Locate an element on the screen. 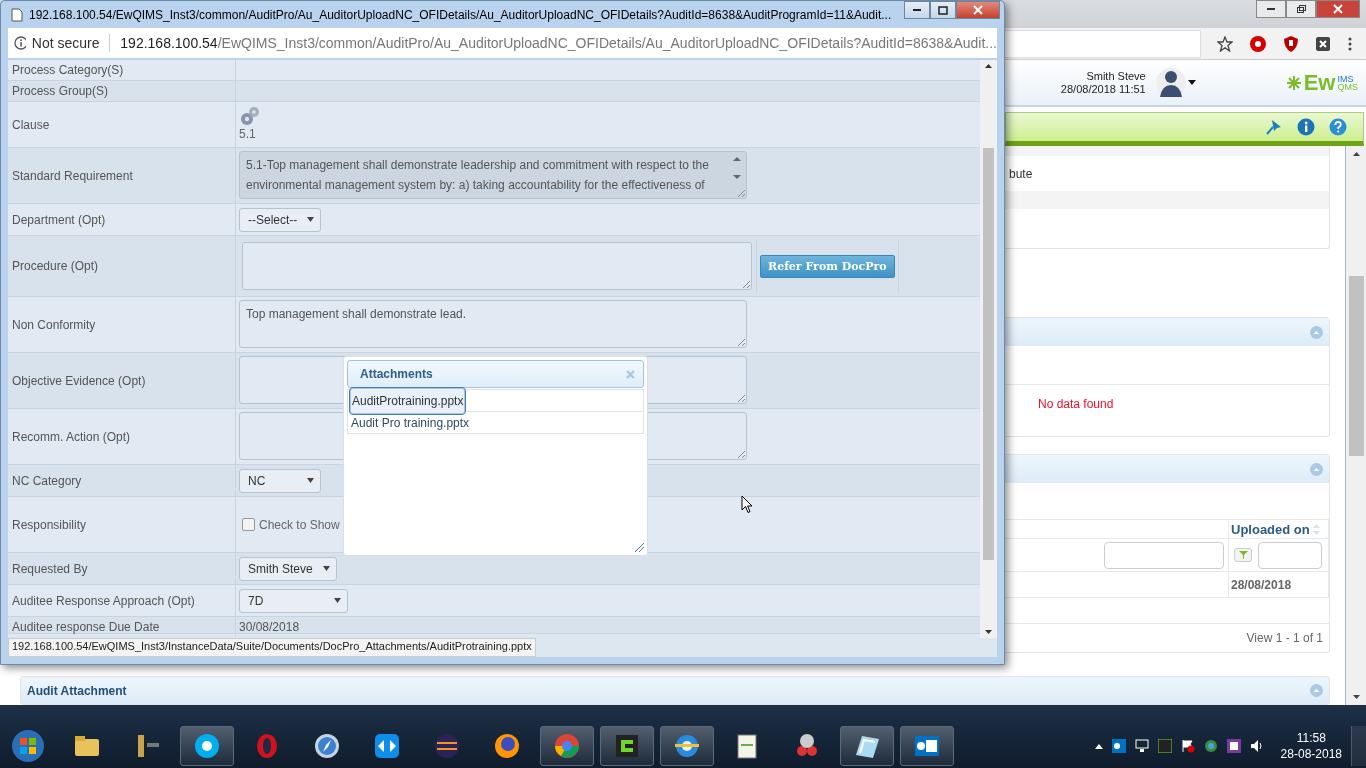 This screenshot has height=768, width=1366. checkbox-label: Check to Show is located at coordinates (299, 524).